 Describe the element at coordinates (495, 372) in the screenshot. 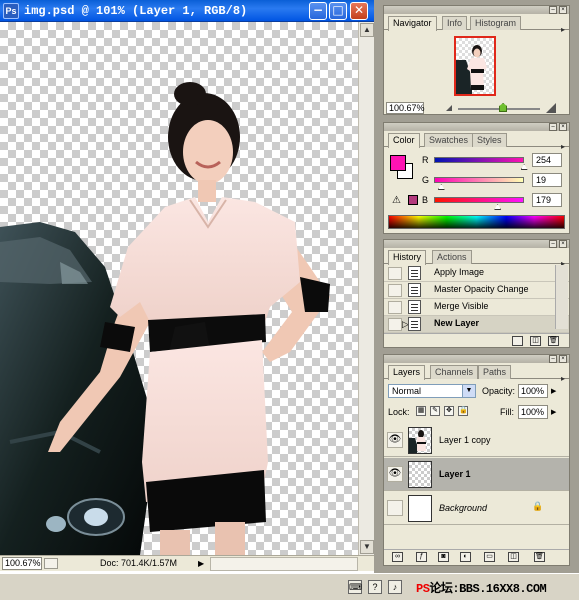

I see `tab-paths: Paths` at that location.